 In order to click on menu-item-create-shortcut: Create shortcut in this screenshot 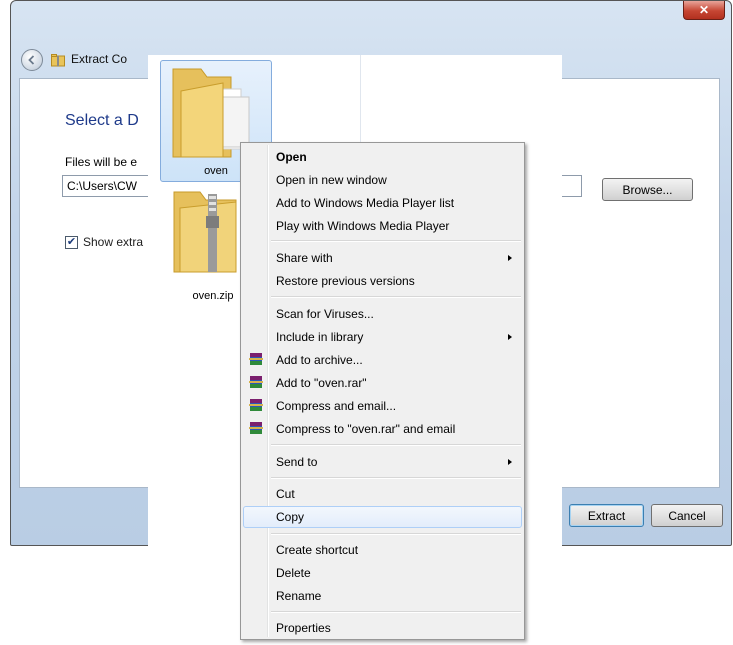, I will do `click(382, 550)`.